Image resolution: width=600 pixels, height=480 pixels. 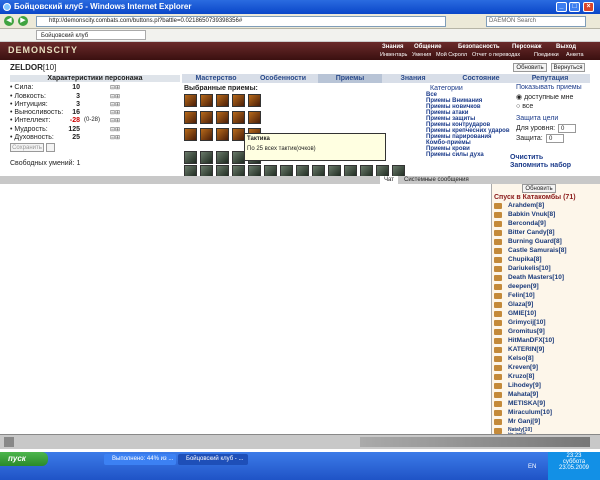 What do you see at coordinates (521, 295) in the screenshot?
I see `user-item: Felin[10]` at bounding box center [521, 295].